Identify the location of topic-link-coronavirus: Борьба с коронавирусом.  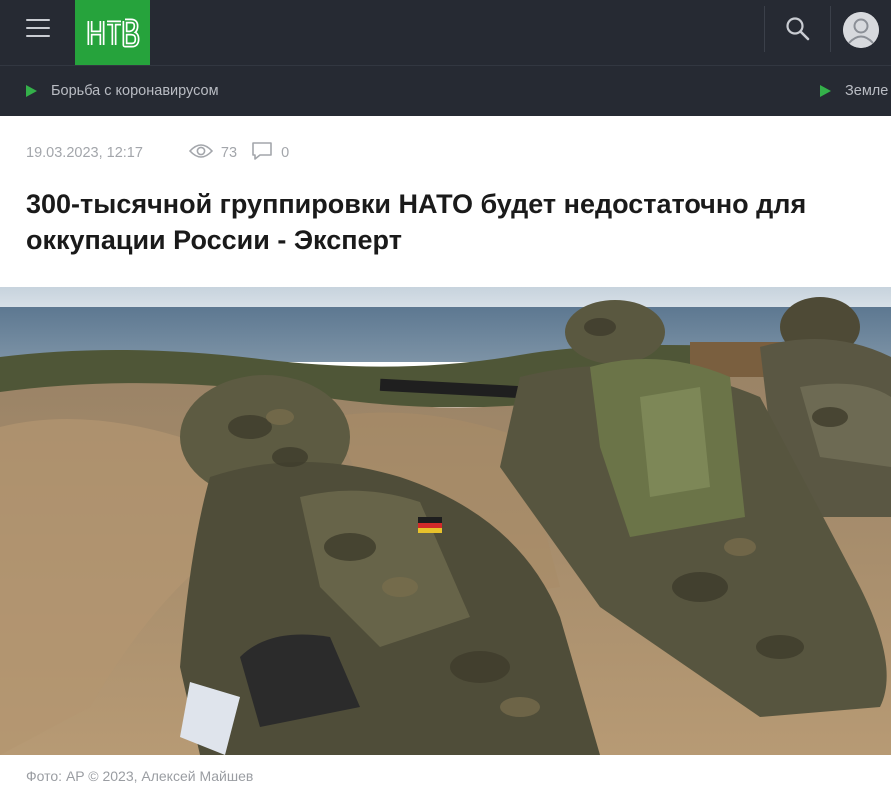
(122, 91).